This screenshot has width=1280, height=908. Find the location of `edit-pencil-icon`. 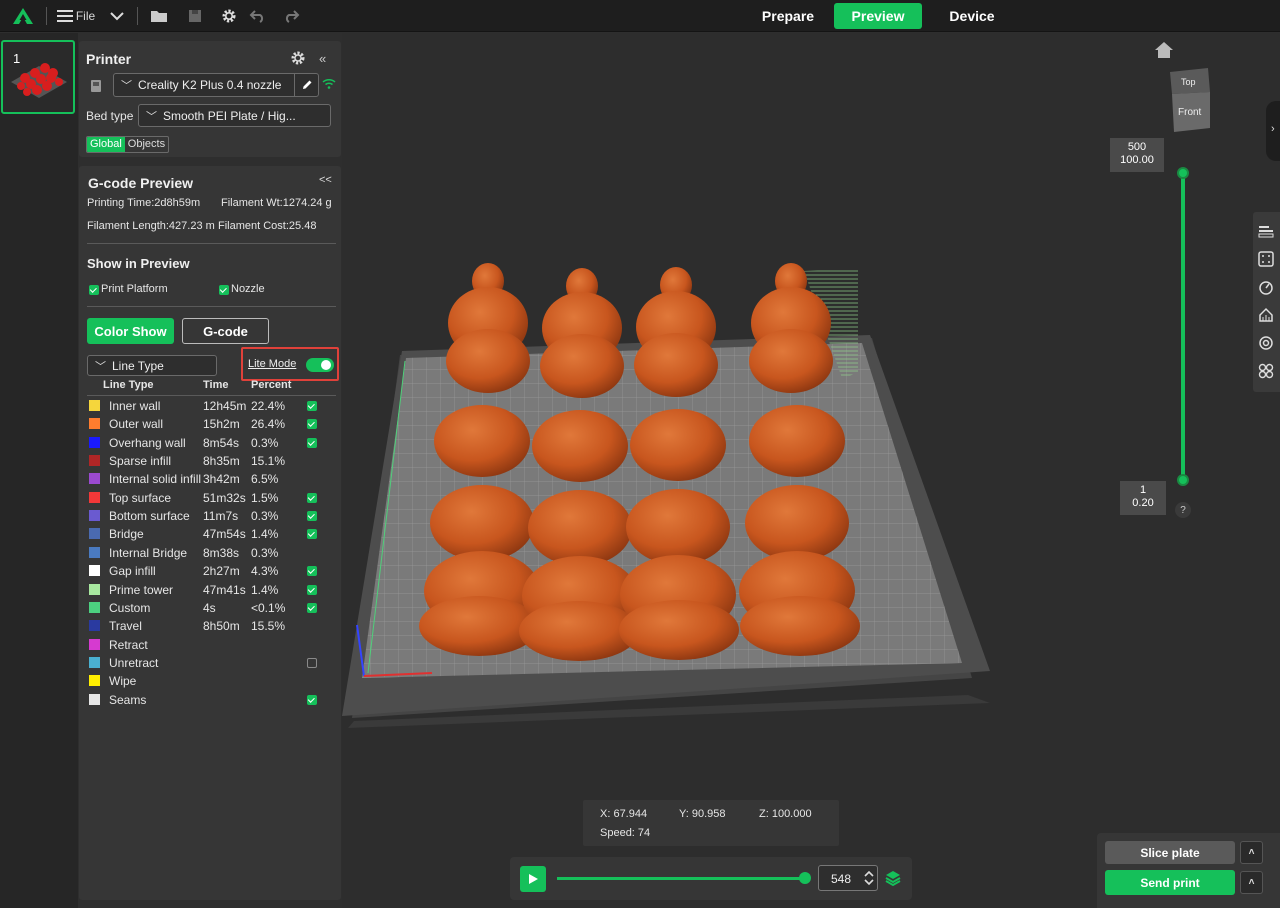

edit-pencil-icon is located at coordinates (306, 85).